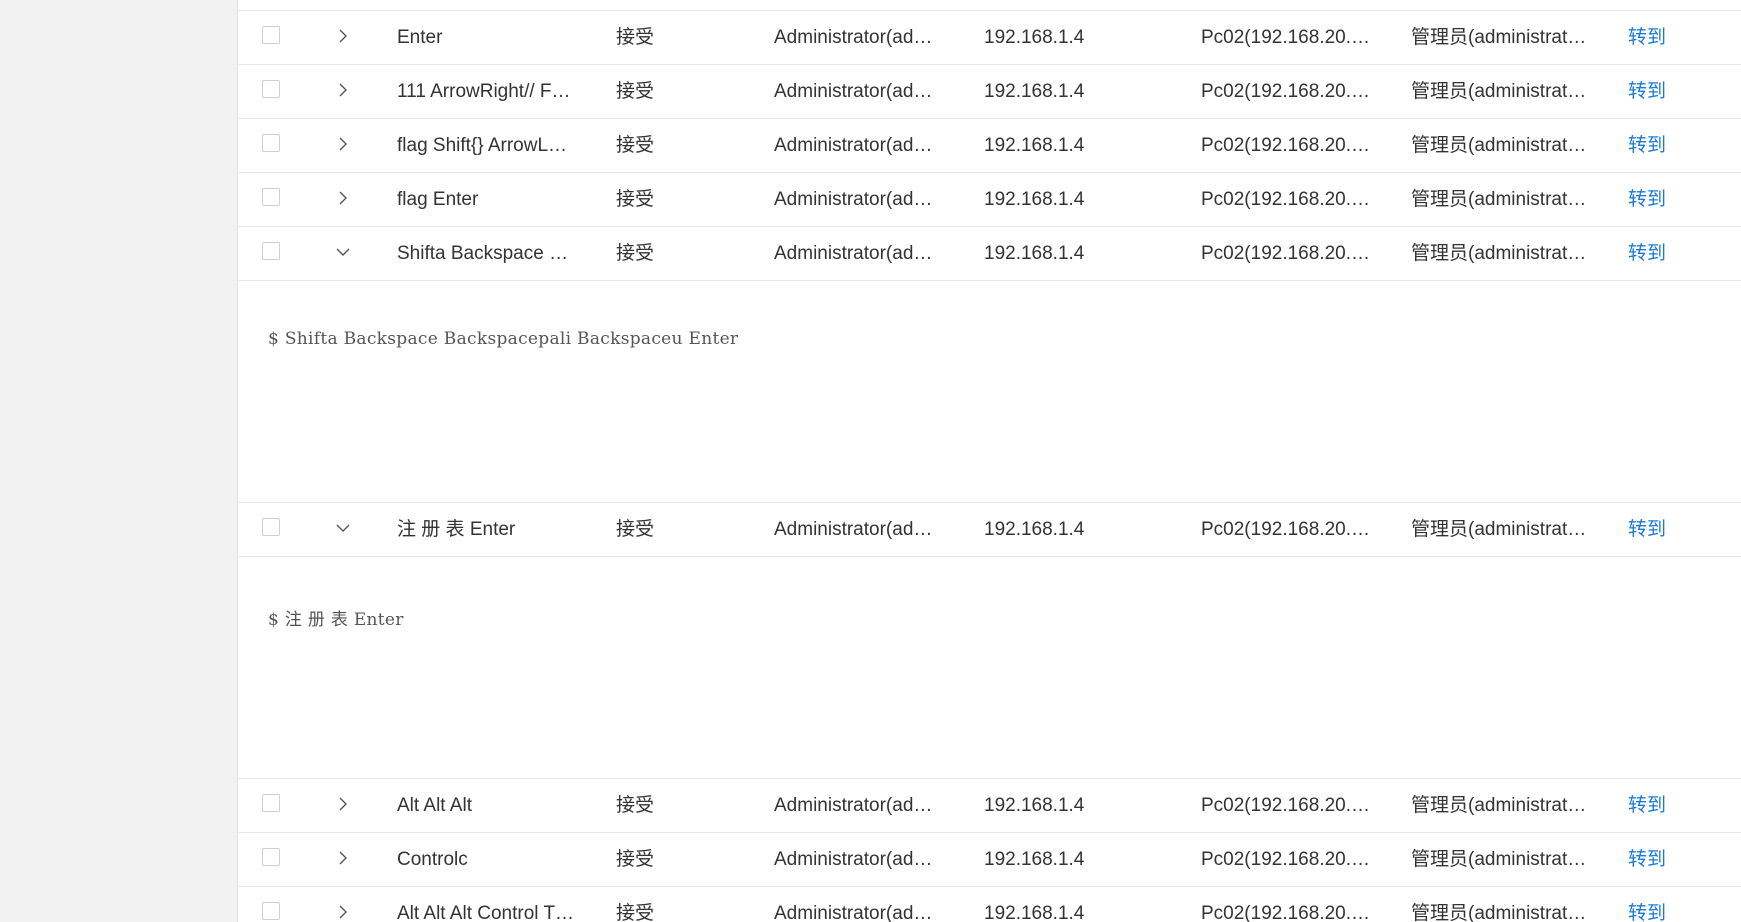 This screenshot has height=922, width=1741. What do you see at coordinates (456, 529) in the screenshot?
I see `command-cell: 注 册 表 Enter` at bounding box center [456, 529].